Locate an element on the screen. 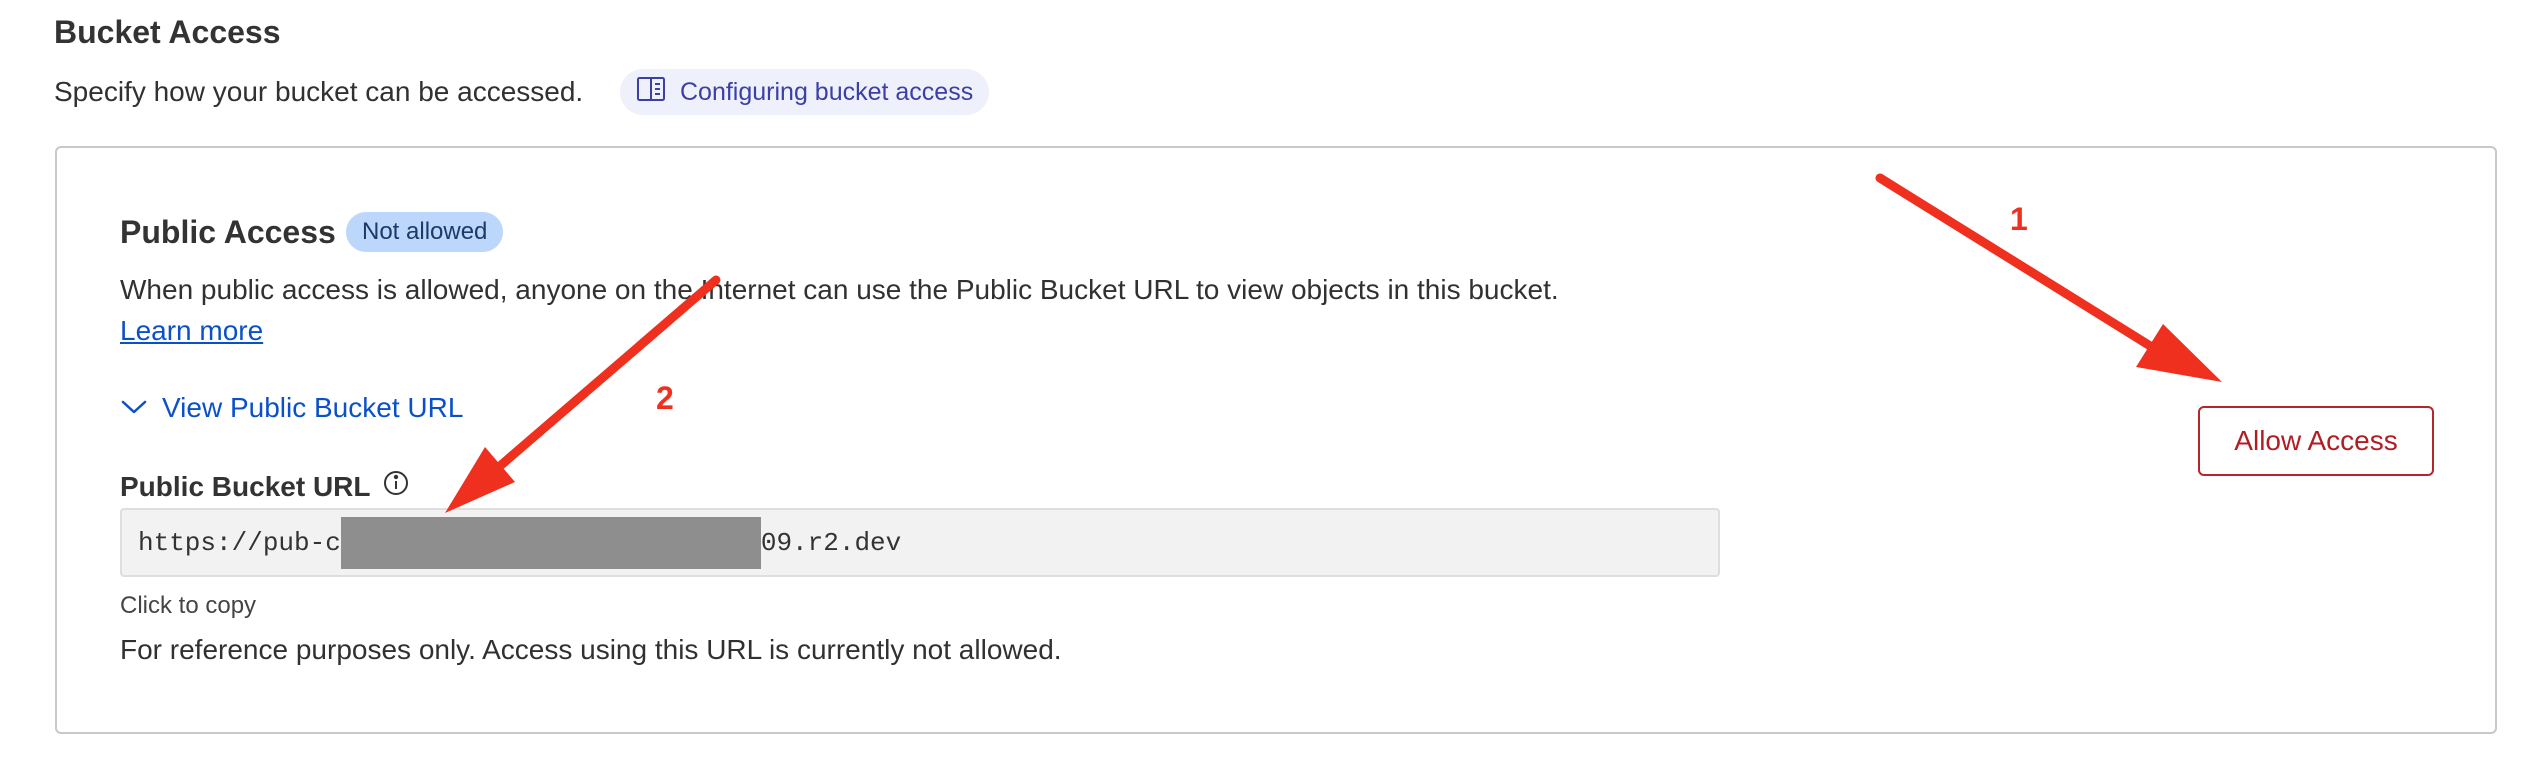 The width and height of the screenshot is (2536, 758). status-badge: Not allowed is located at coordinates (425, 232).